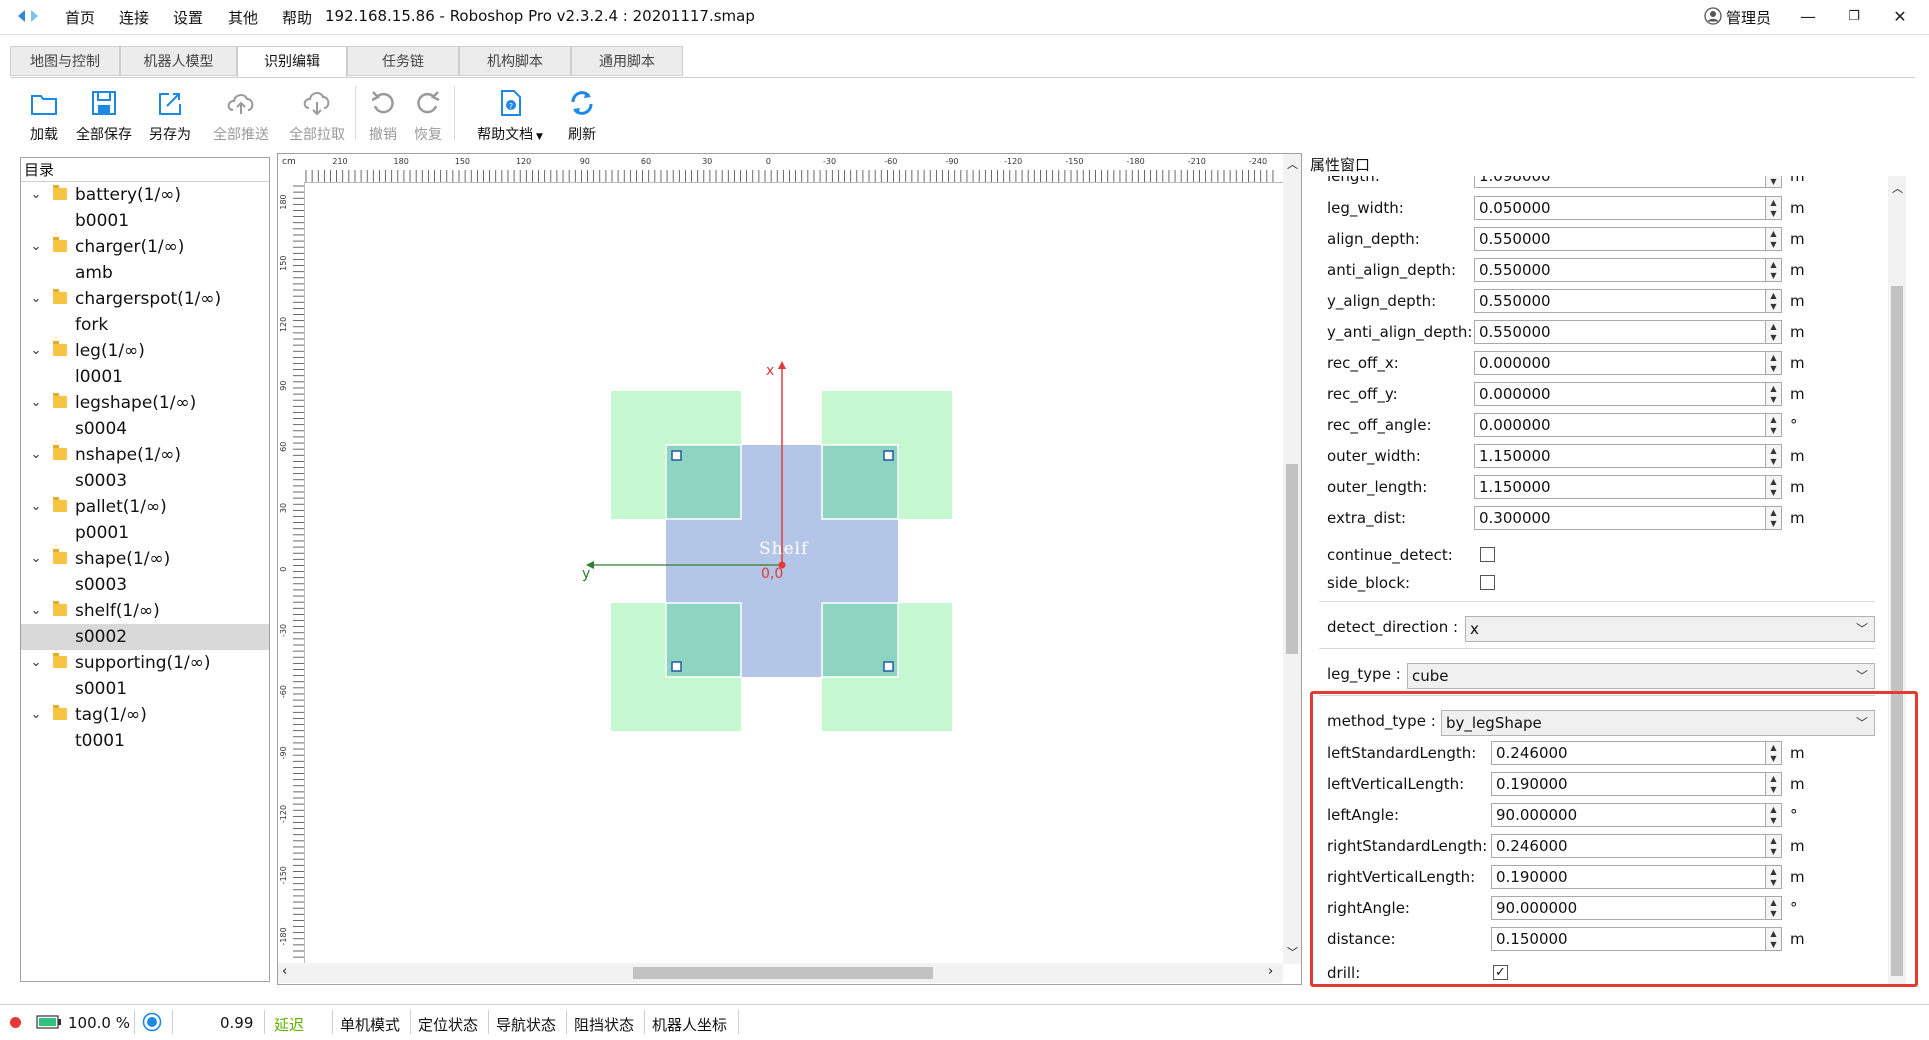 This screenshot has width=1929, height=1040. What do you see at coordinates (1748, 17) in the screenshot?
I see `user-name: 管理员` at bounding box center [1748, 17].